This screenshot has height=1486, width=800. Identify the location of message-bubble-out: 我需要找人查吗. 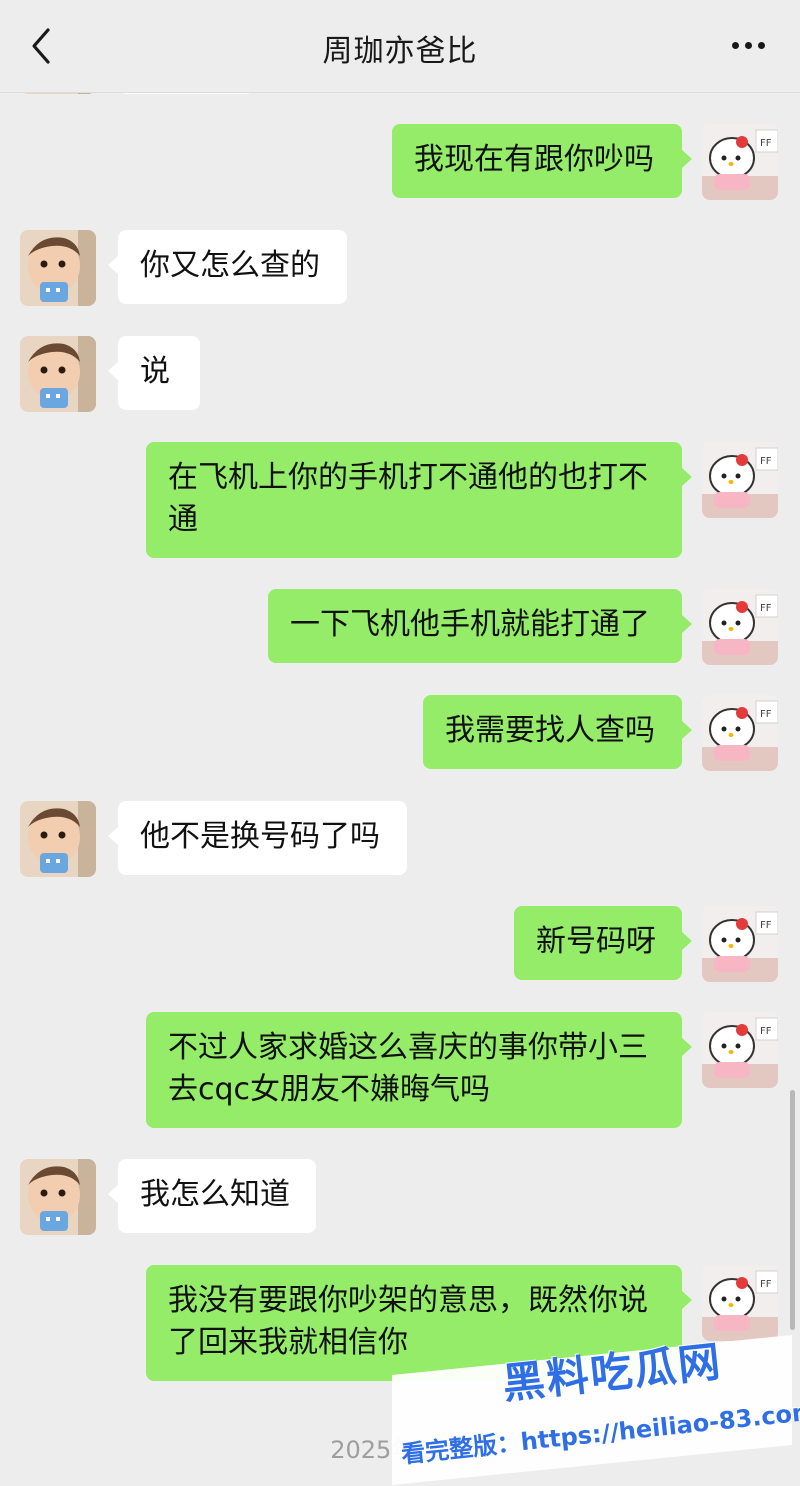
(557, 732).